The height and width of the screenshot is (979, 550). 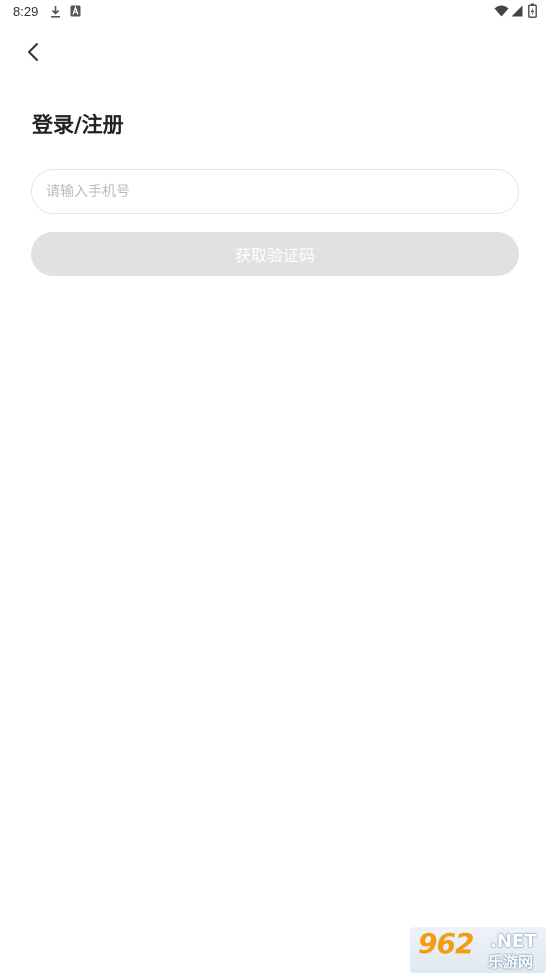 I want to click on back-button, so click(x=34, y=52).